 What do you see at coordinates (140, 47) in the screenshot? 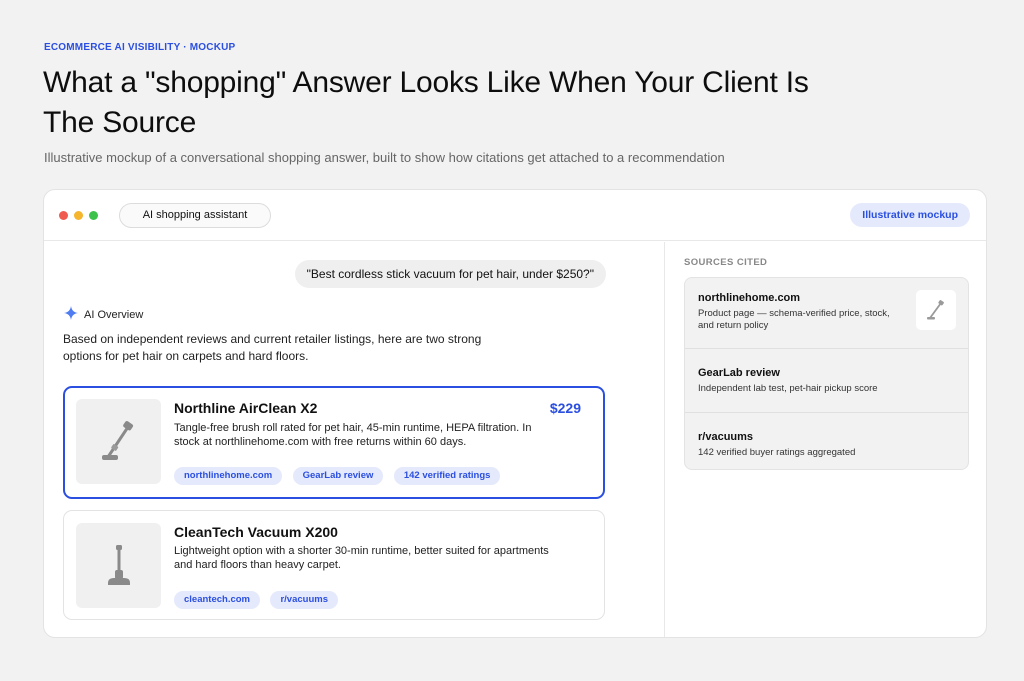
I see `eyebrow: ECOMMERCE AI VISIBILITY · MOCKUP` at bounding box center [140, 47].